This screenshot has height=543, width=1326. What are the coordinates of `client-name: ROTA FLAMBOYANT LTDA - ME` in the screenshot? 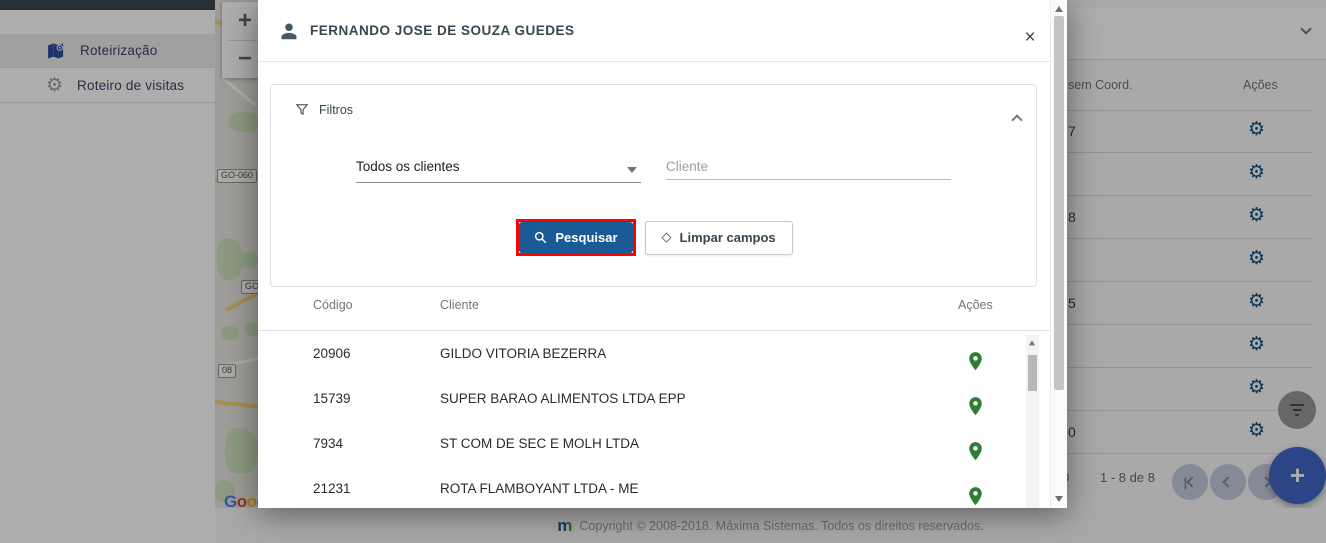 It's located at (539, 488).